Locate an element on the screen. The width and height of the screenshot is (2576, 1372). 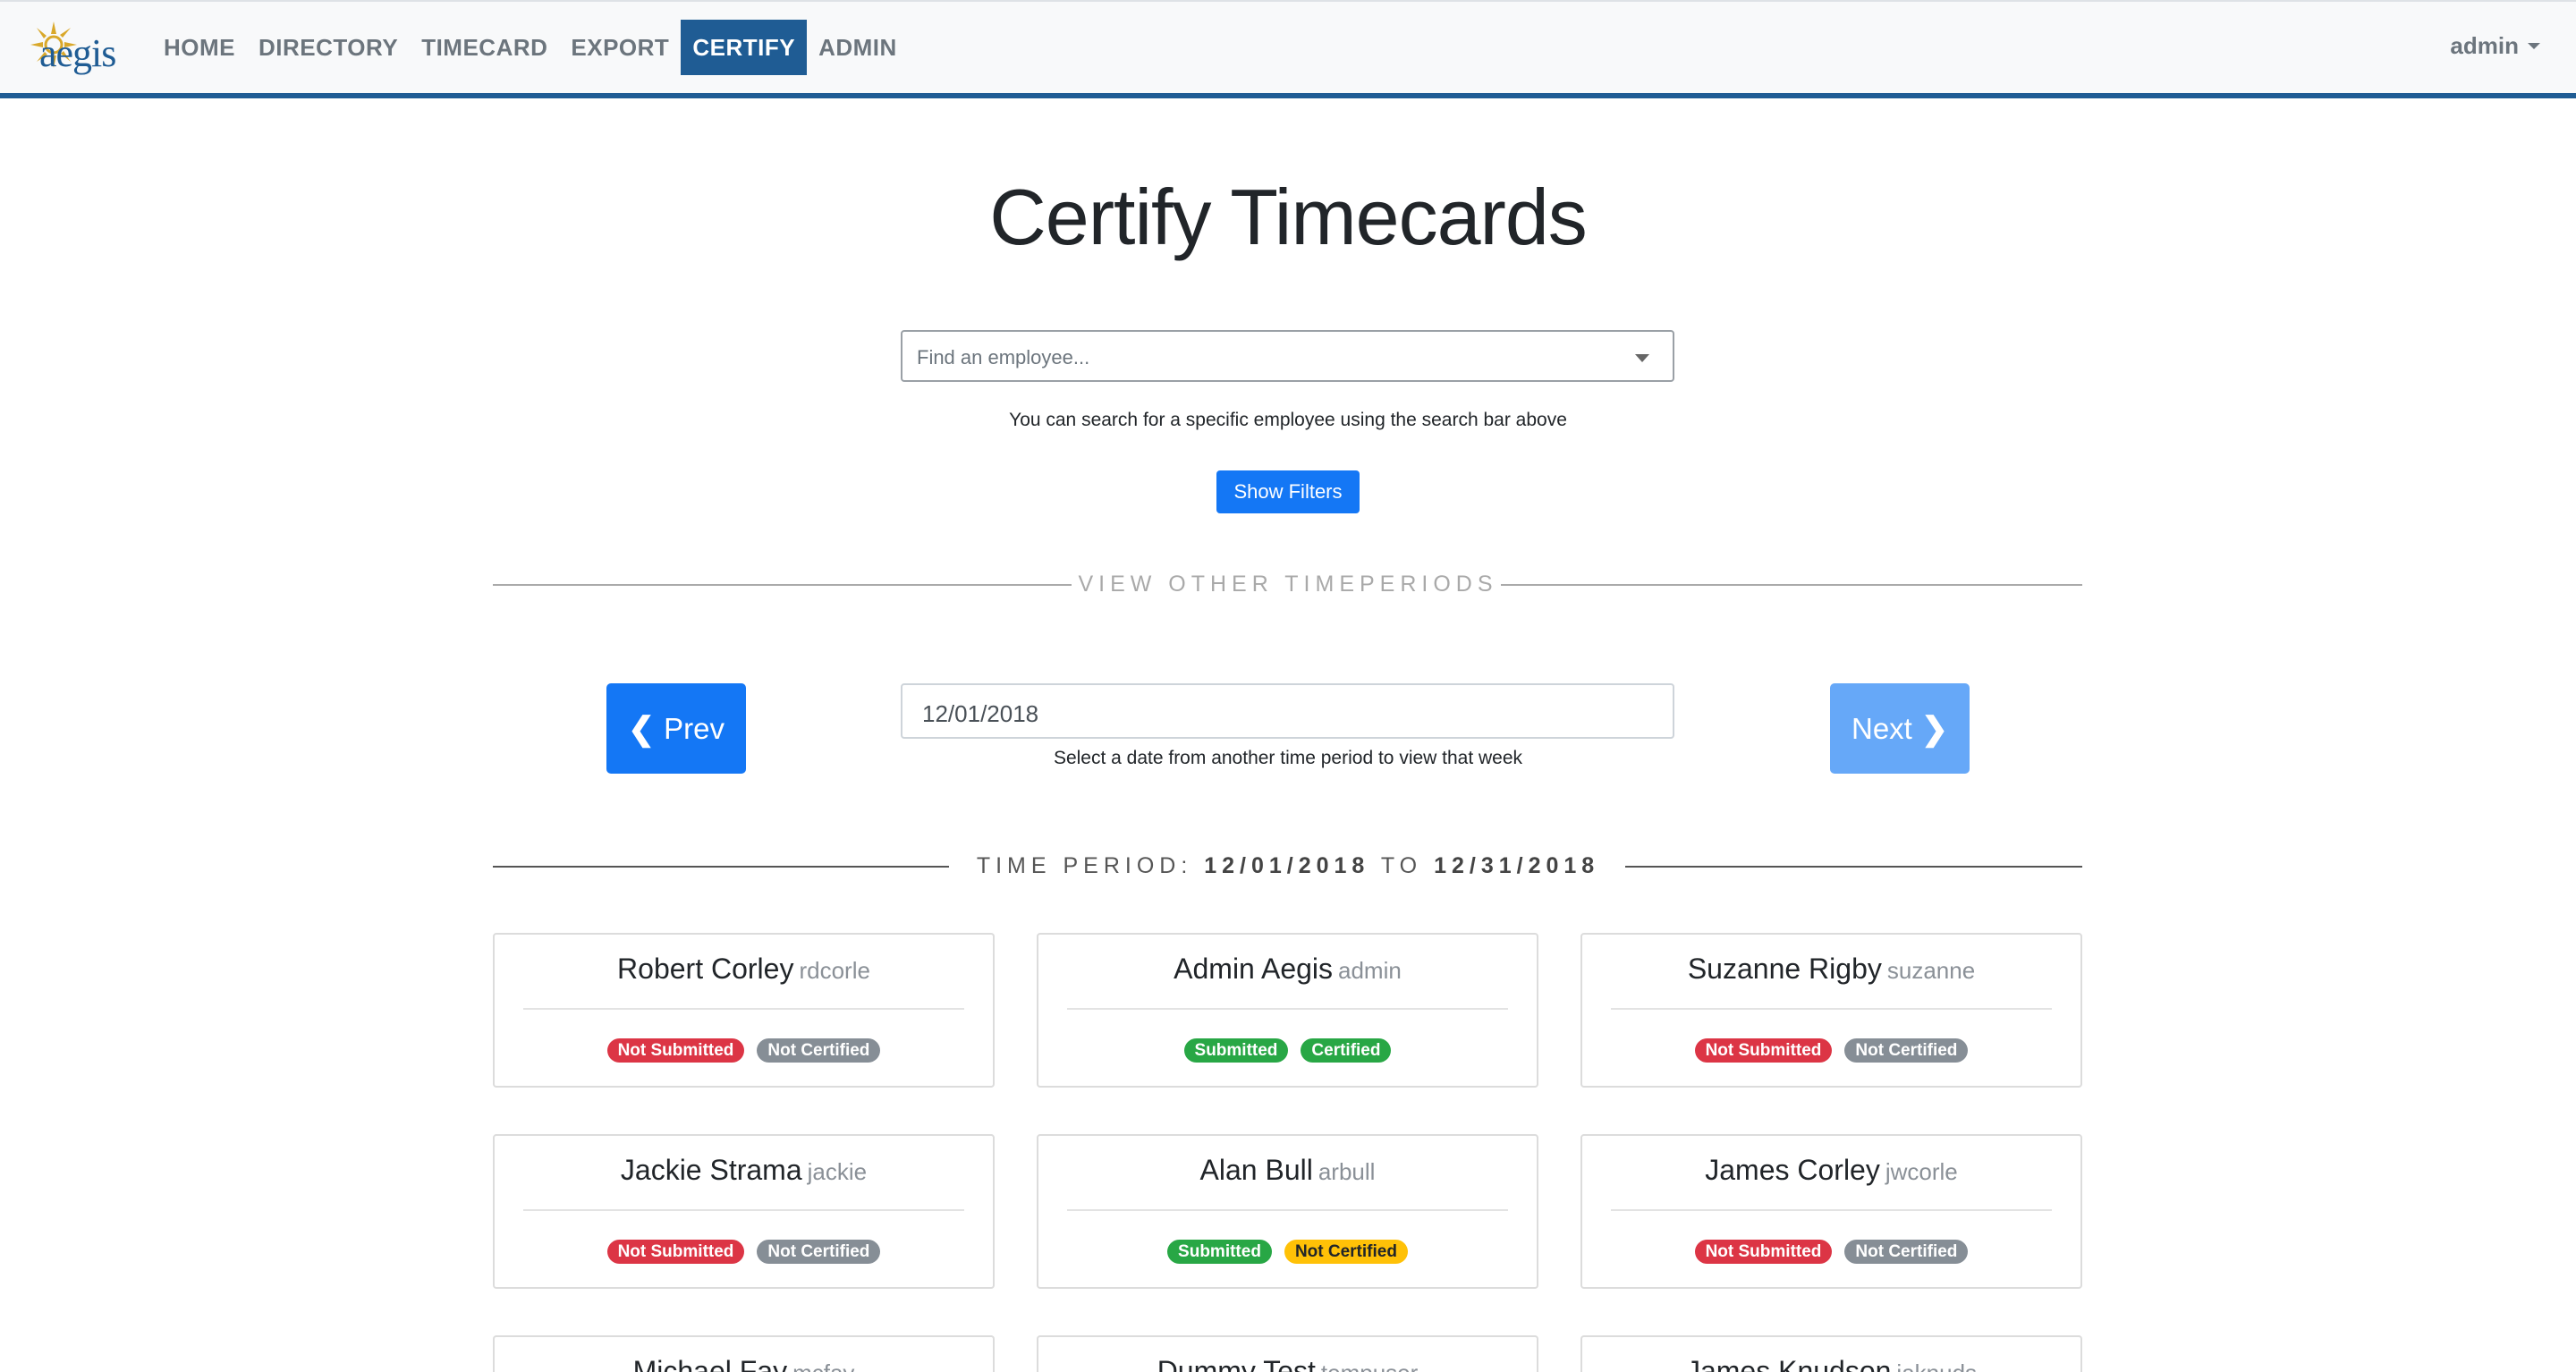
employee-name: James Corley is located at coordinates (1792, 1170).